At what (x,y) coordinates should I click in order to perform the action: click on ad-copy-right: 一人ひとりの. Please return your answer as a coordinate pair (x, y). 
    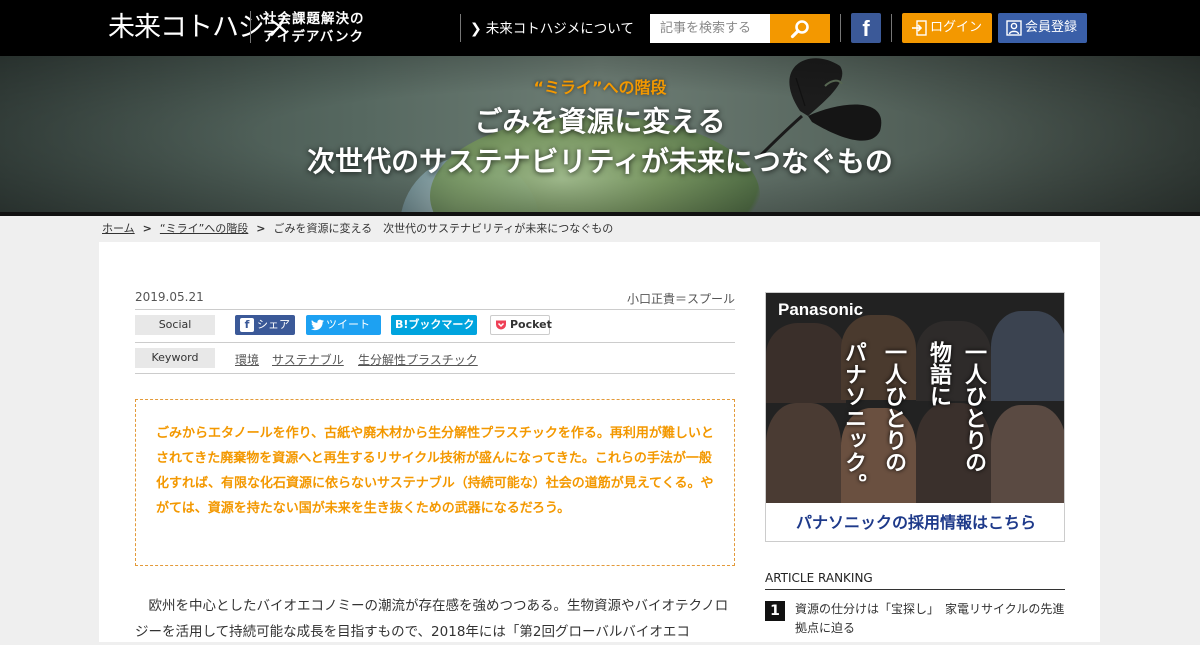
    Looking at the image, I should click on (973, 407).